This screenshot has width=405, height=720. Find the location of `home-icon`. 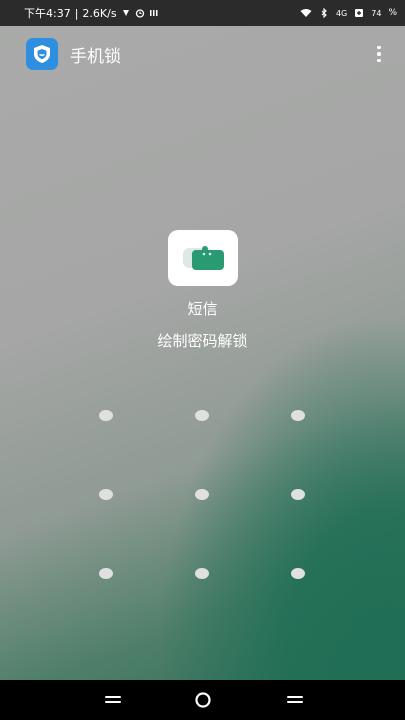

home-icon is located at coordinates (203, 700).